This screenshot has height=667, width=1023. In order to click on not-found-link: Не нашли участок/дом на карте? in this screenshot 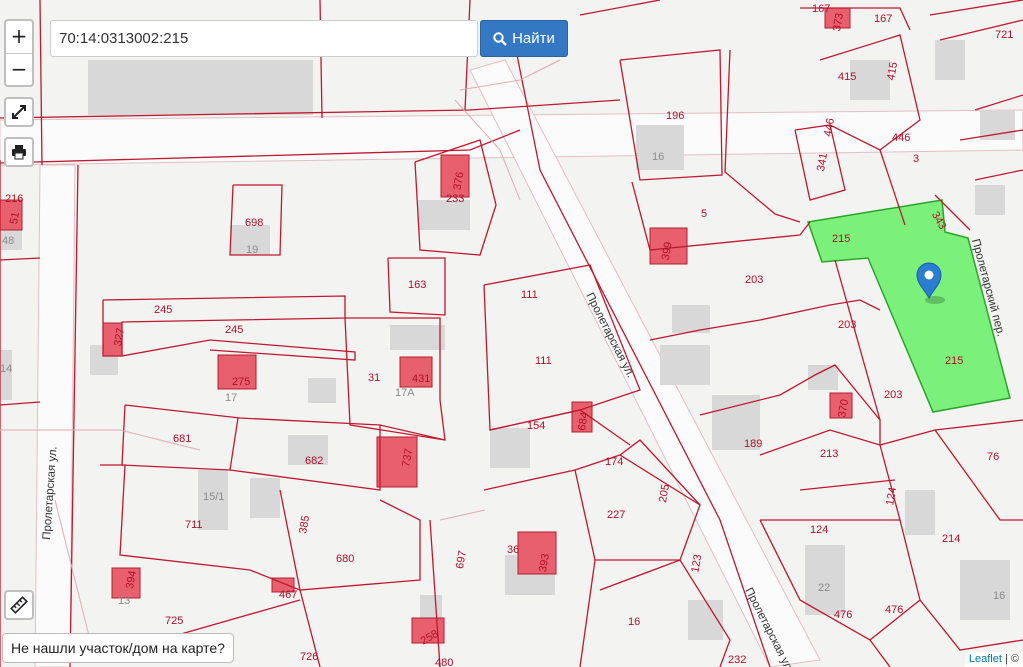, I will do `click(118, 648)`.